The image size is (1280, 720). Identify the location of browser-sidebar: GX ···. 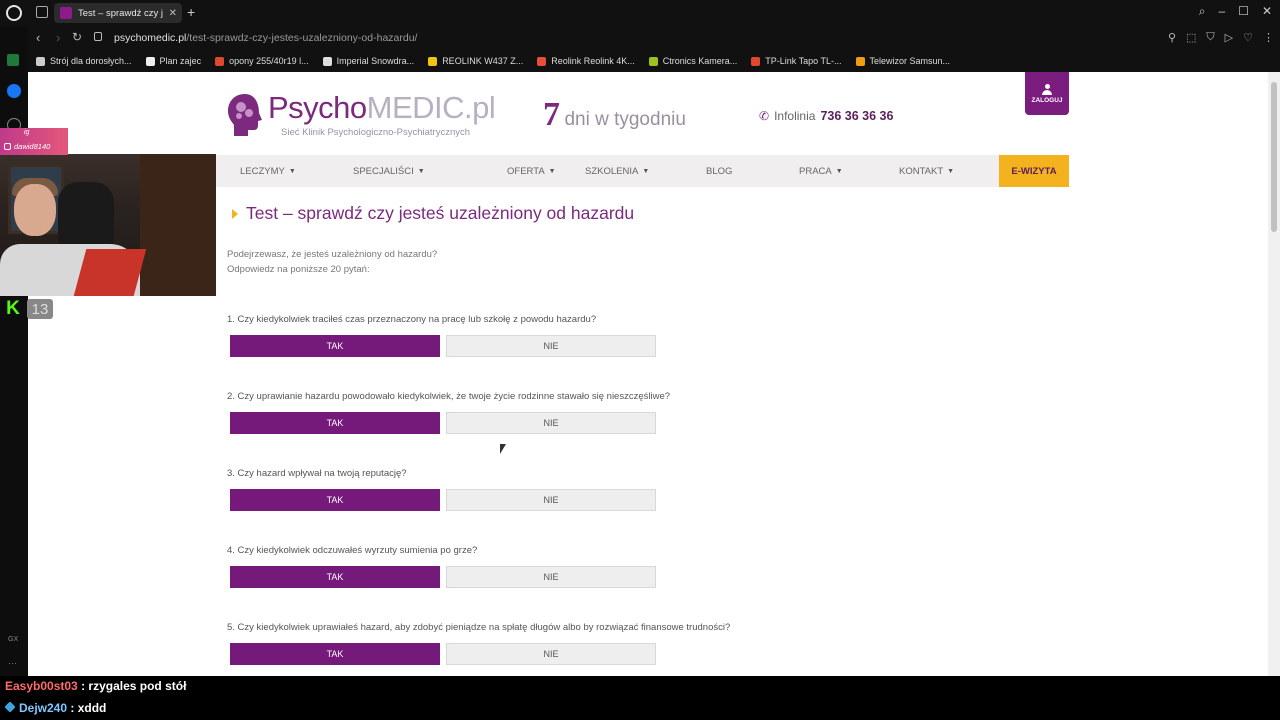
(14, 351).